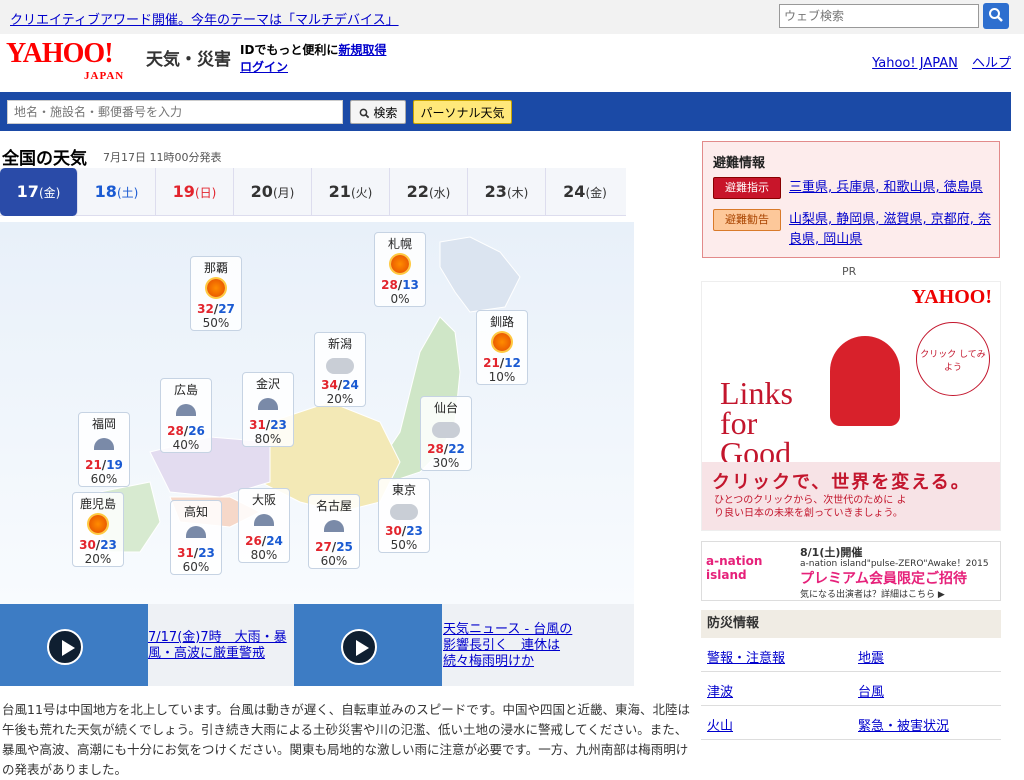 The image size is (1024, 780). What do you see at coordinates (851, 689) in the screenshot?
I see `list-item: 津波 台風` at bounding box center [851, 689].